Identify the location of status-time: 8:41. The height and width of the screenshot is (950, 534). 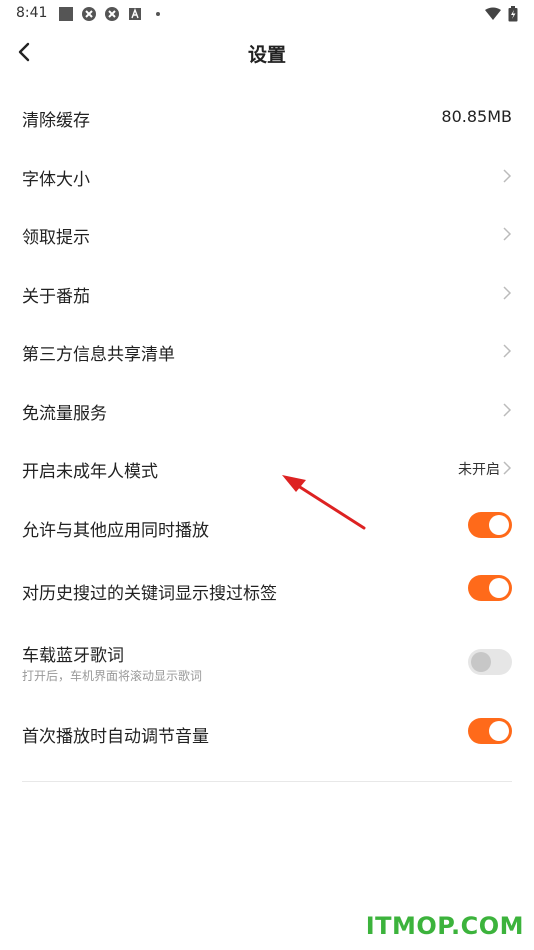
(32, 13).